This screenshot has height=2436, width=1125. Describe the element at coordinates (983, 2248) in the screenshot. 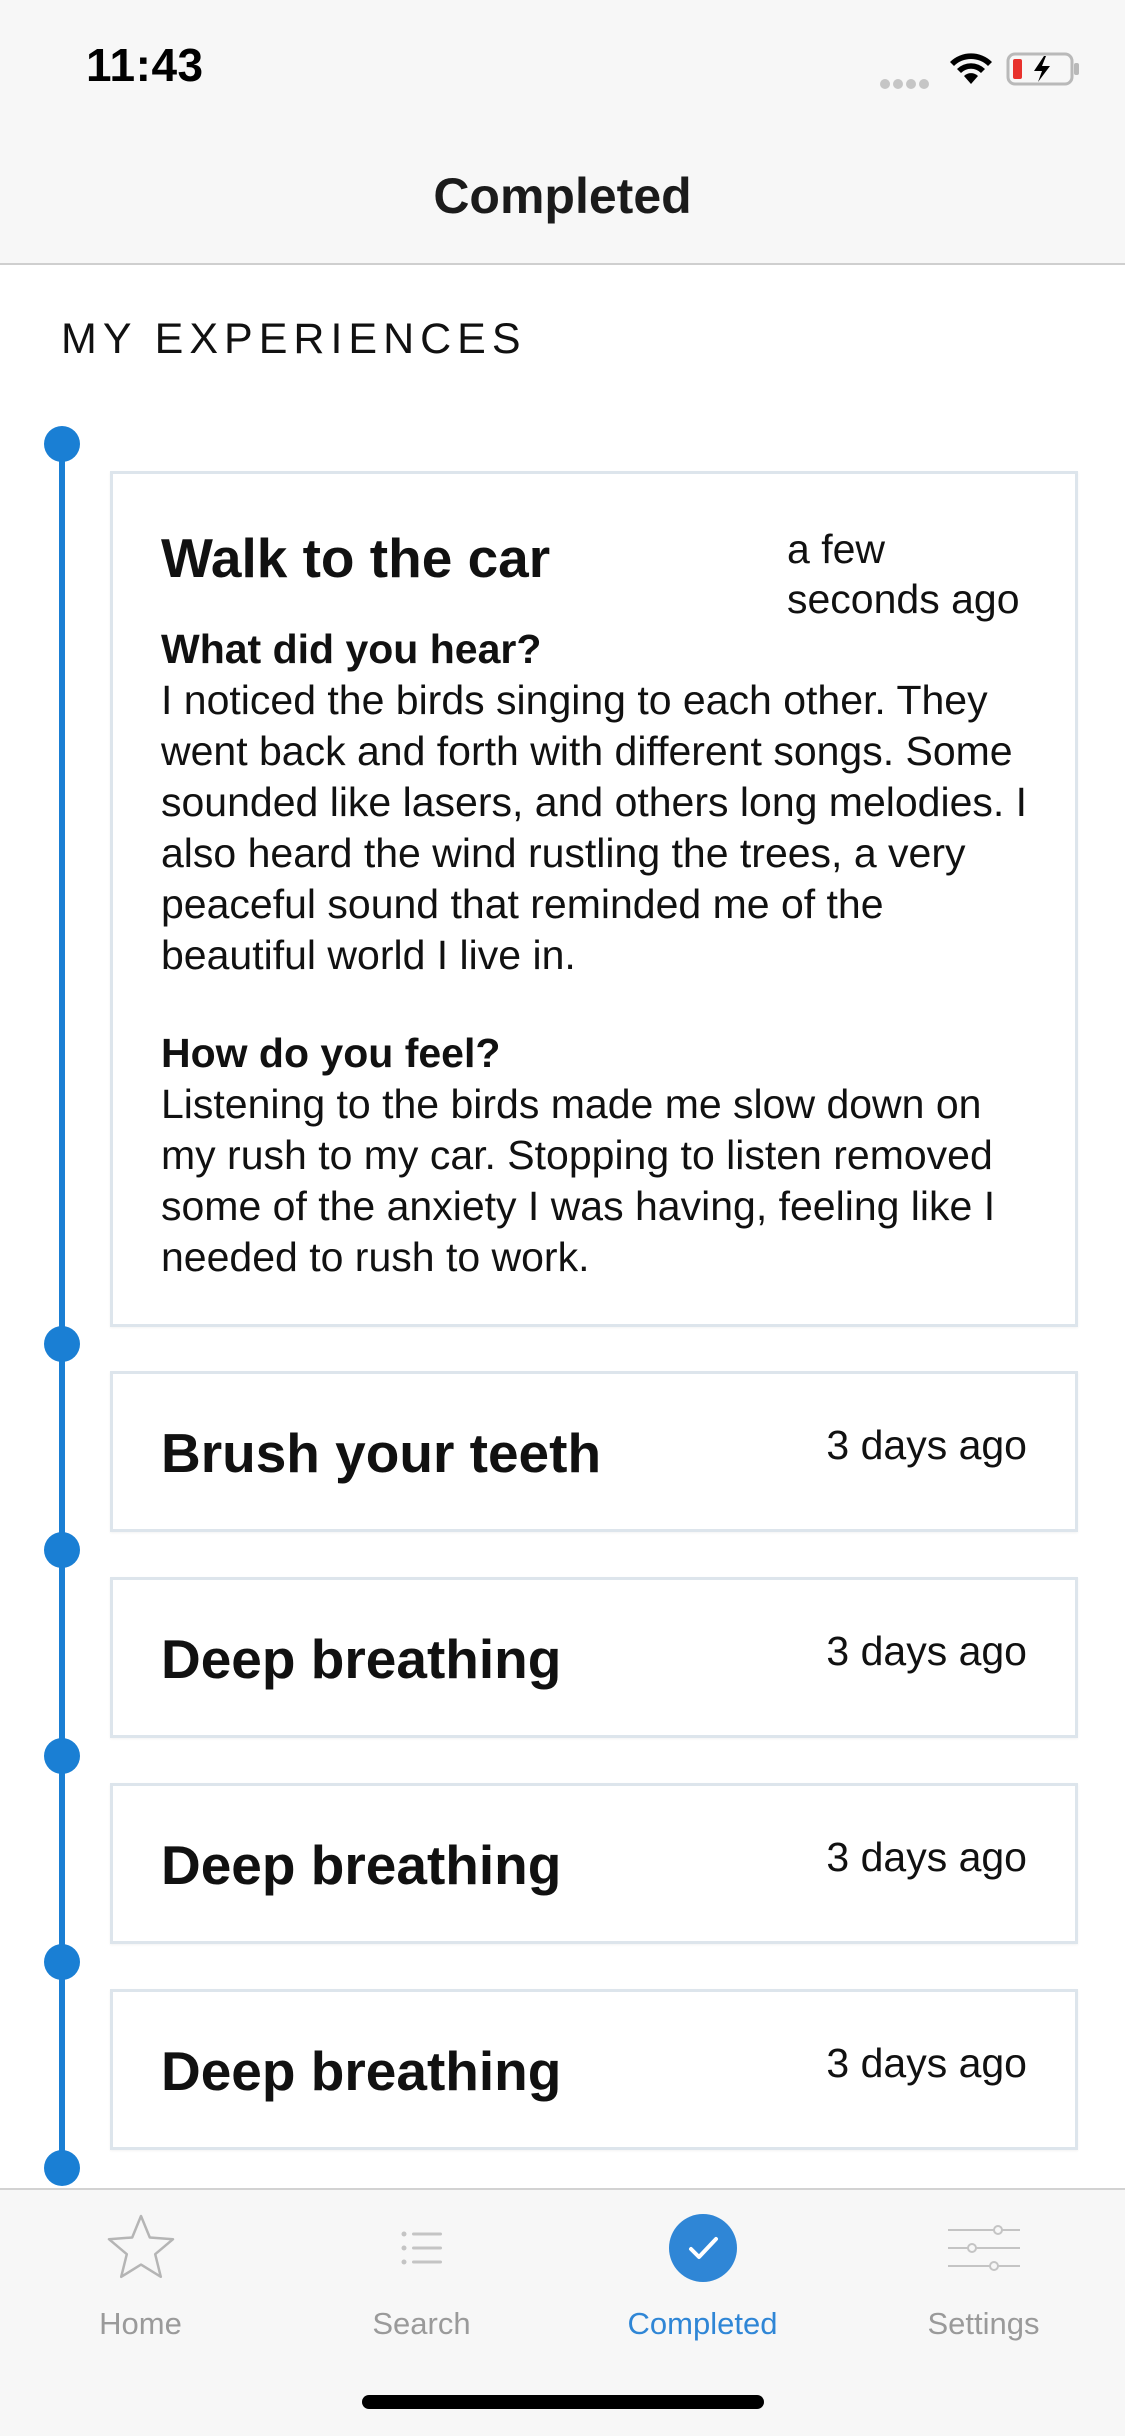

I see `sliders-icon` at that location.